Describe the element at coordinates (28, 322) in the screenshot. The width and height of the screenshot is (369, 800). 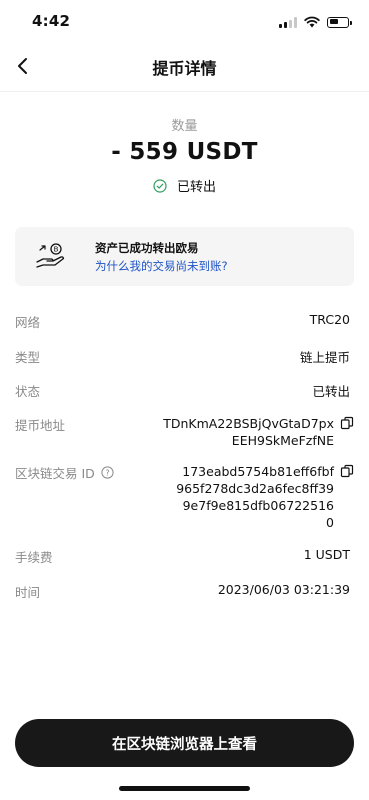
I see `network-label: 网络` at that location.